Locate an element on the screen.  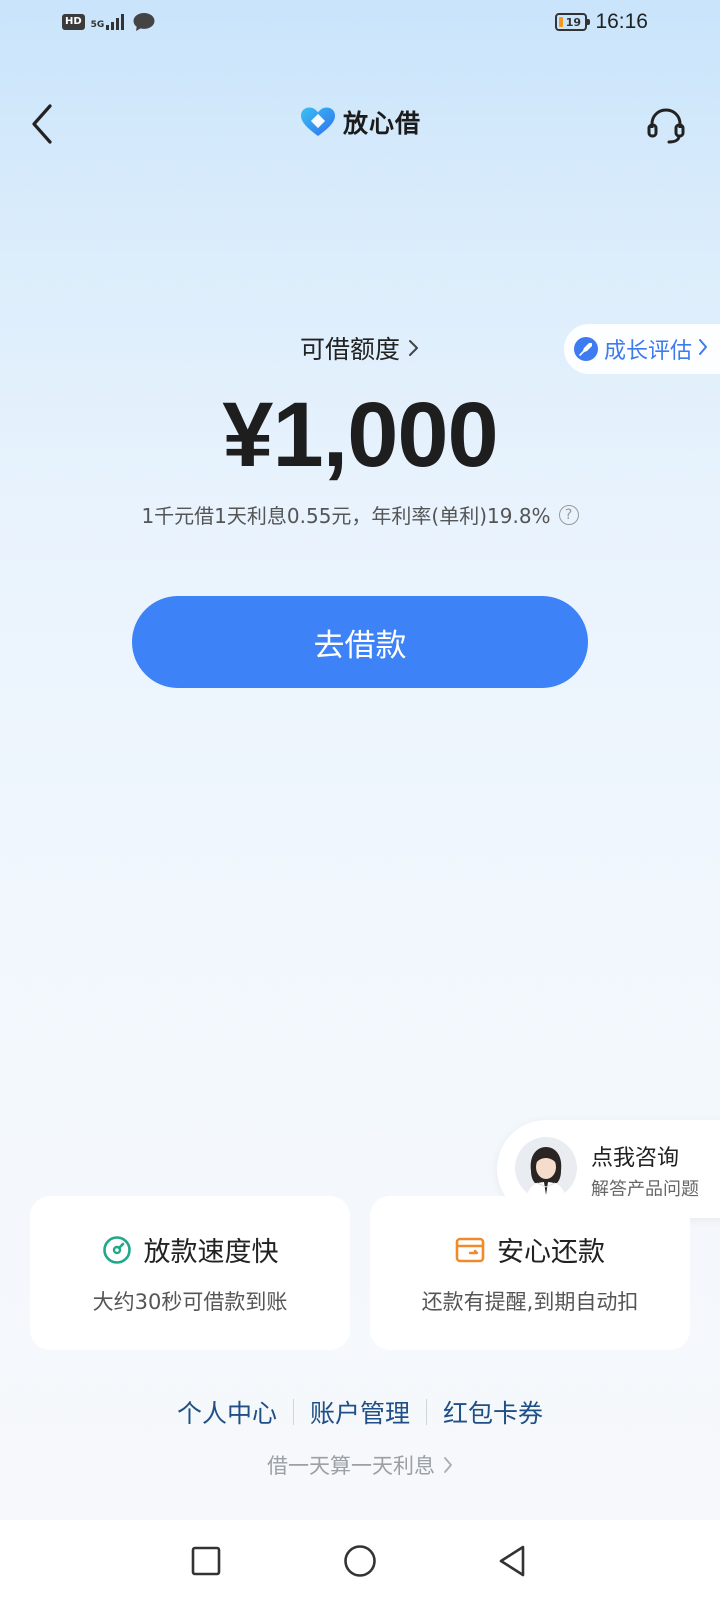
message-icon is located at coordinates (144, 22).